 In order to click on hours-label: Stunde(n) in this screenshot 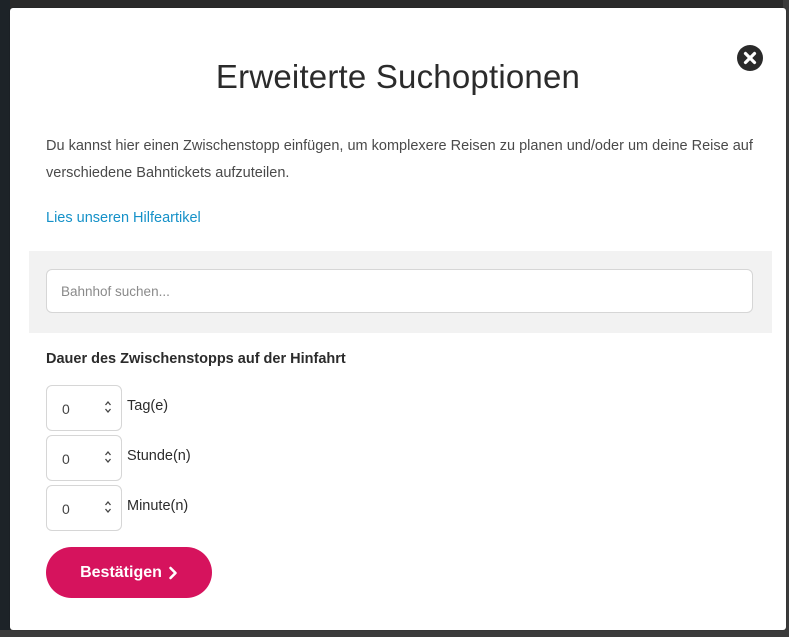, I will do `click(159, 456)`.